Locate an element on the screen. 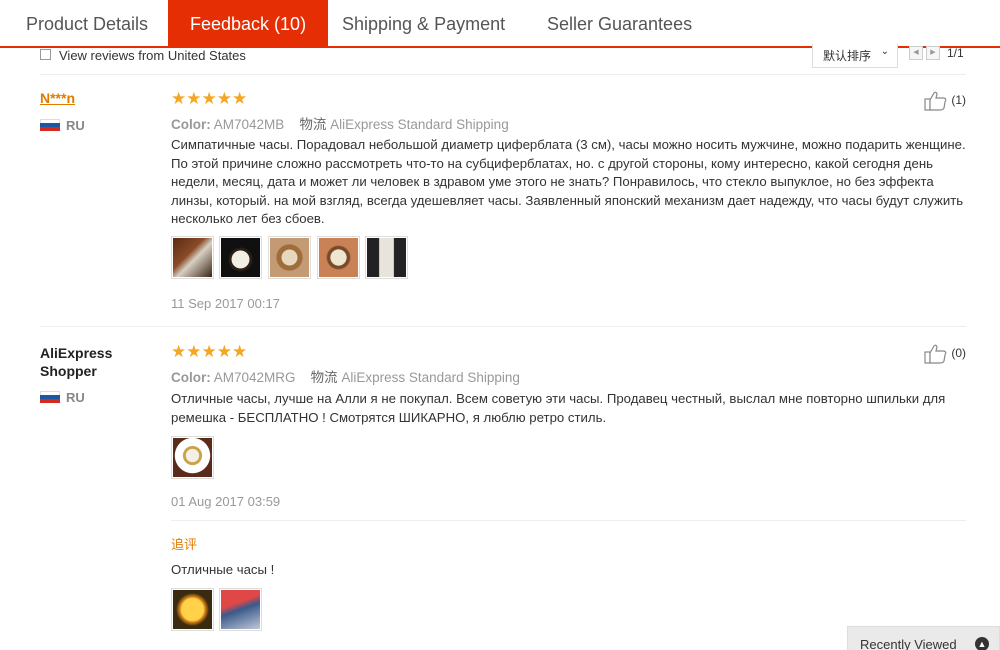  color-value: AM7042MRG is located at coordinates (254, 377).